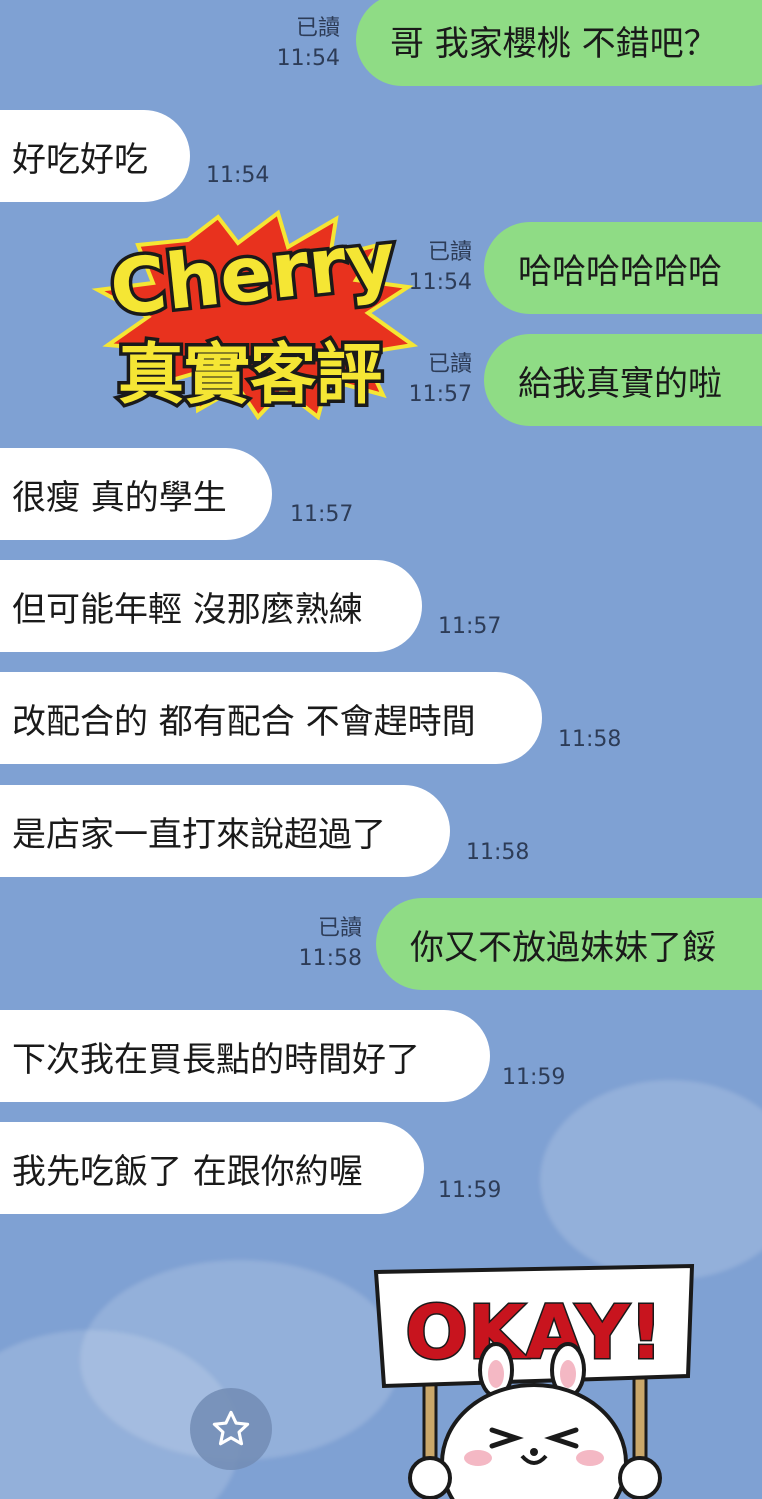 This screenshot has height=1499, width=762. I want to click on message-text: 哥 我家櫻桃 不錯吧？, so click(554, 43).